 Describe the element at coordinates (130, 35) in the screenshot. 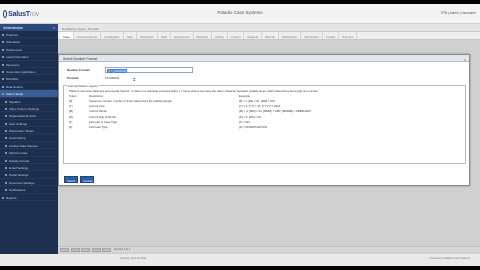

I see `tab: Note` at that location.